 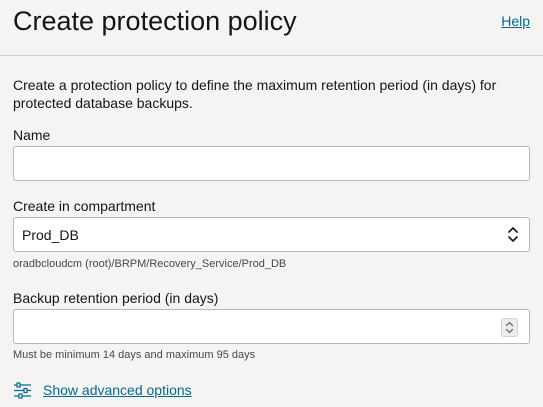 What do you see at coordinates (515, 21) in the screenshot?
I see `help-link: Help` at bounding box center [515, 21].